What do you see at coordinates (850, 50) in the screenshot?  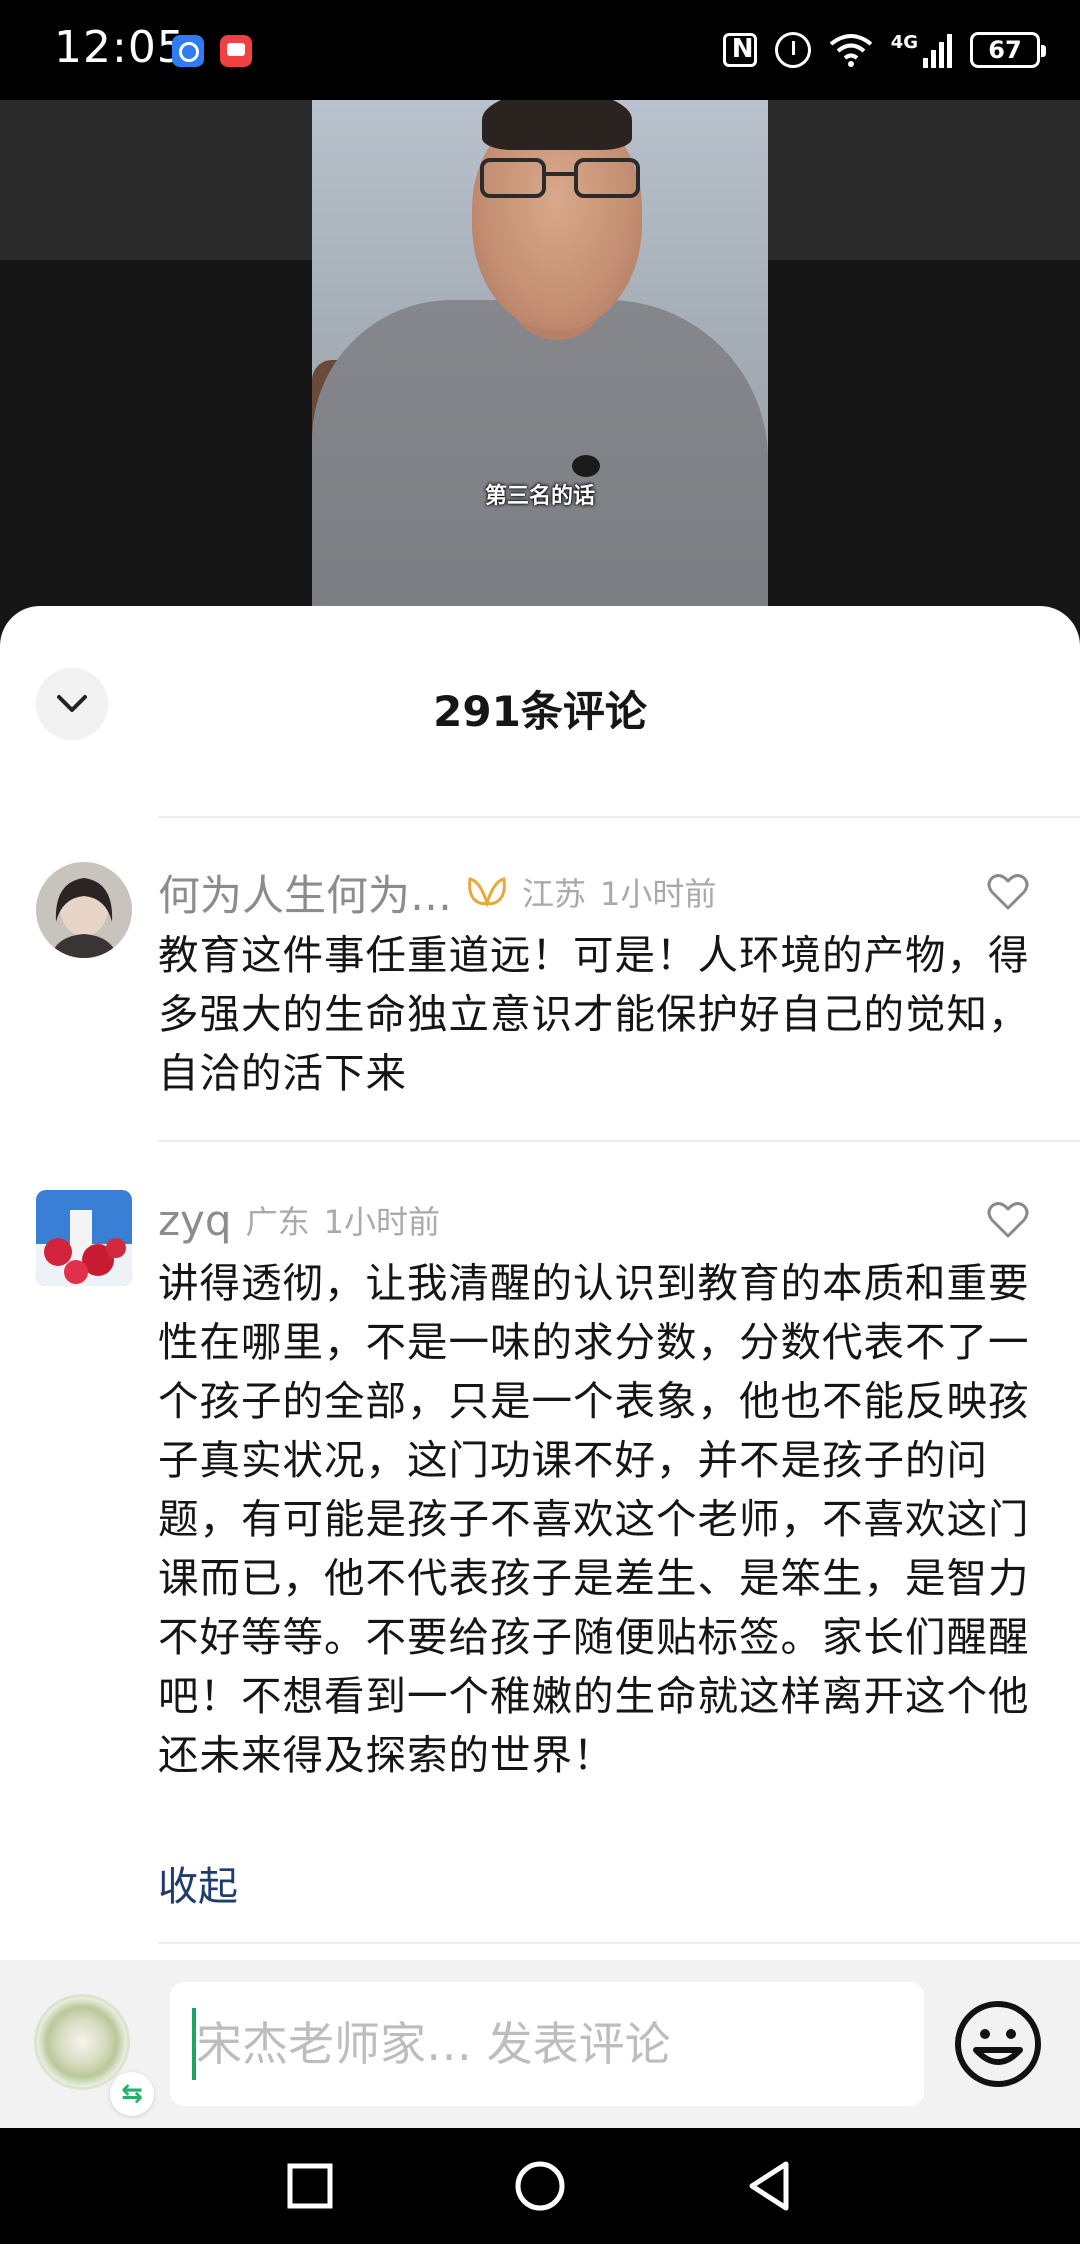 I see `wifi-icon` at bounding box center [850, 50].